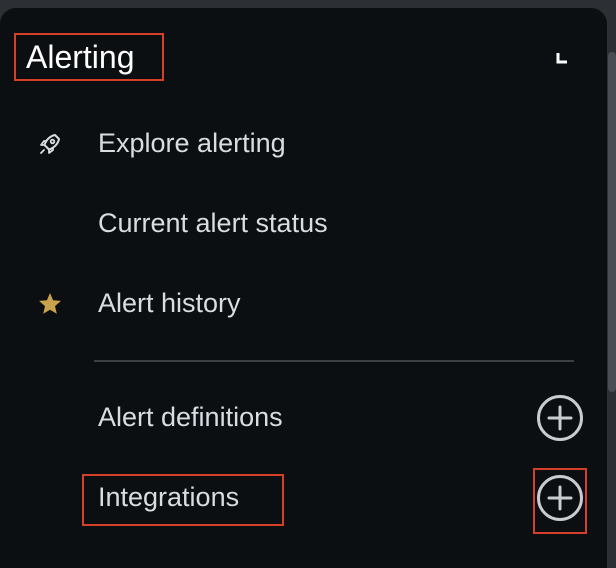 This screenshot has width=616, height=568. Describe the element at coordinates (213, 223) in the screenshot. I see `menu-item-label: Current alert status` at that location.